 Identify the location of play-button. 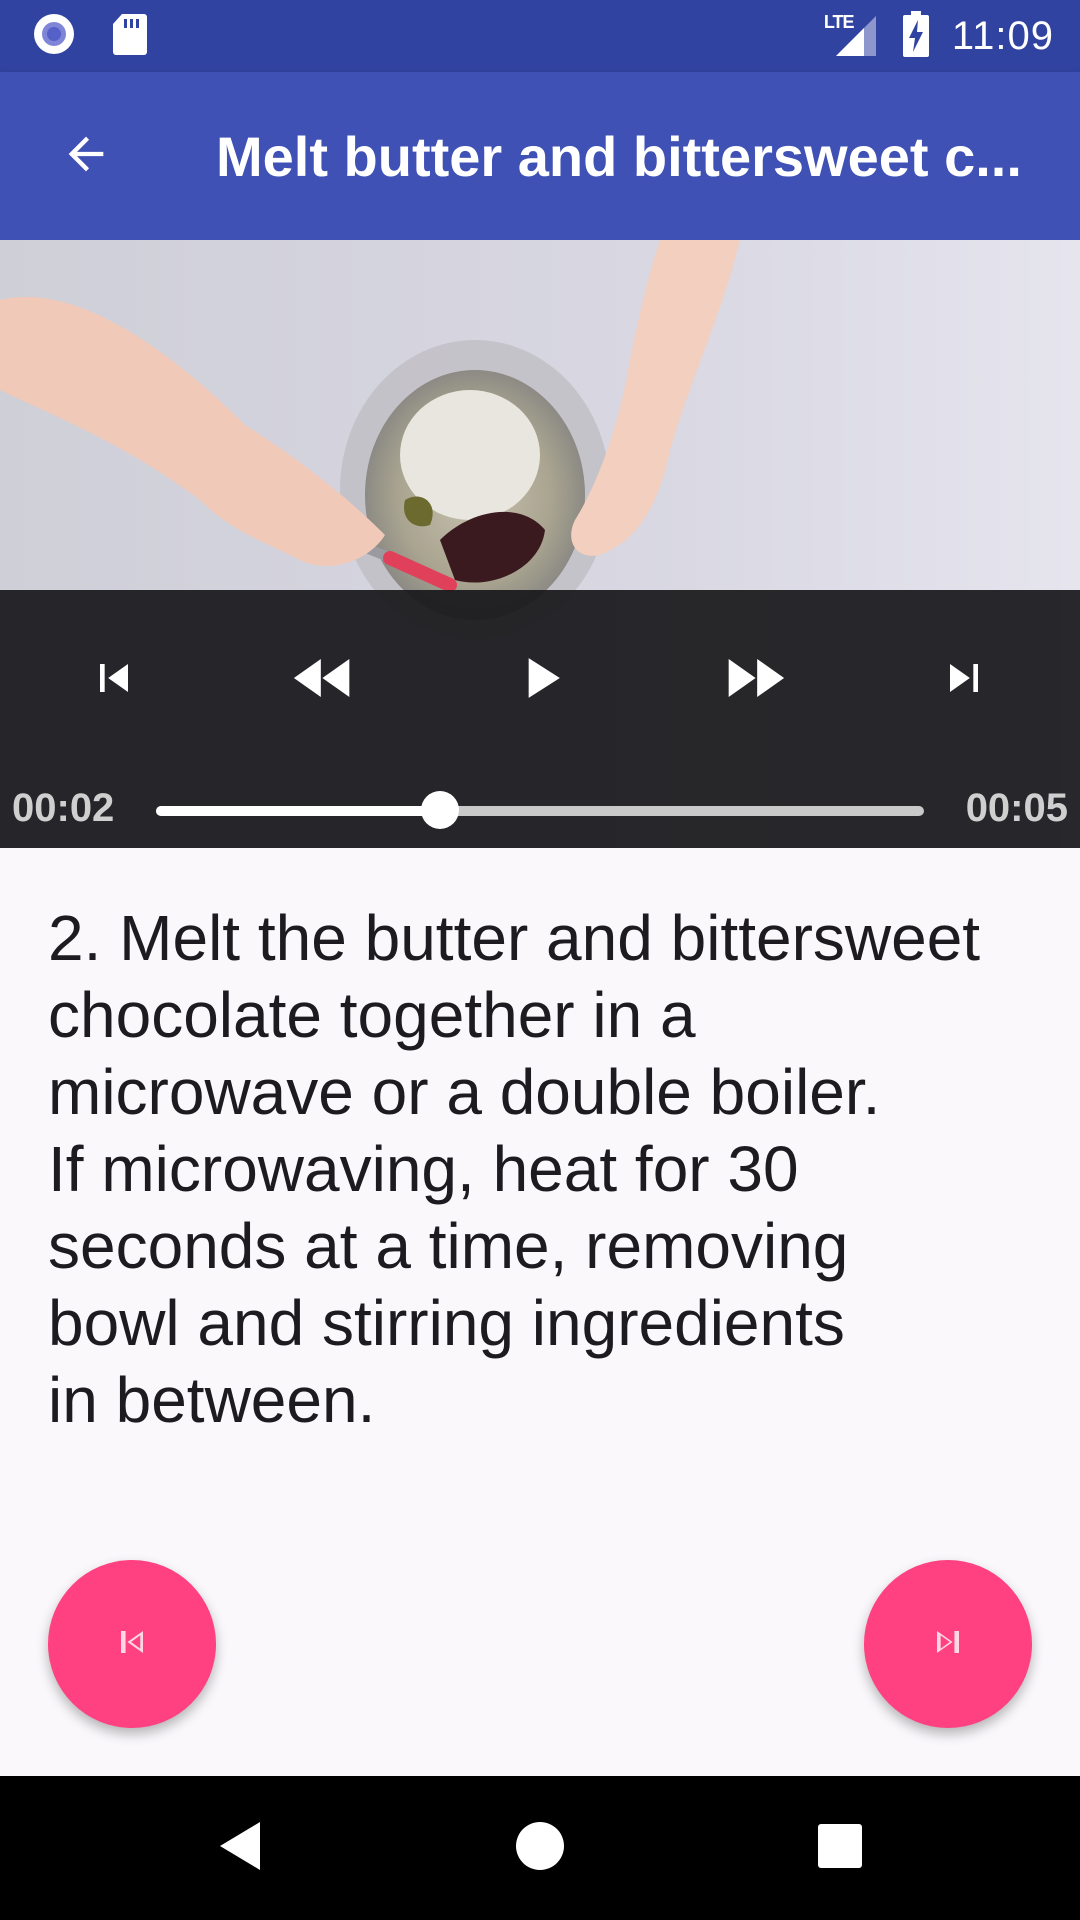
(540, 680).